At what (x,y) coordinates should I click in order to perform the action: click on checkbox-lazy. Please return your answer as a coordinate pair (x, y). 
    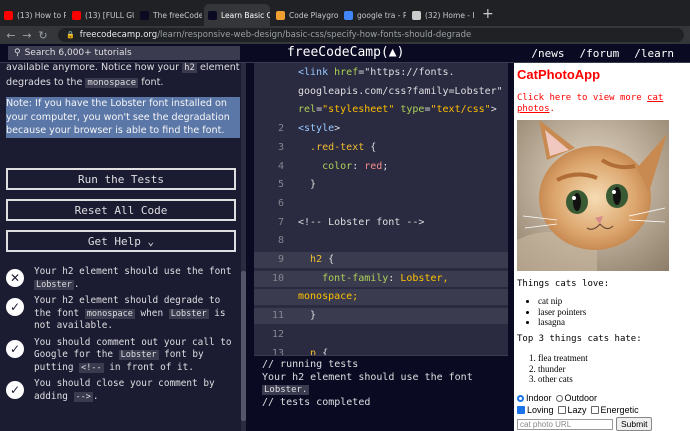
    Looking at the image, I should click on (561, 410).